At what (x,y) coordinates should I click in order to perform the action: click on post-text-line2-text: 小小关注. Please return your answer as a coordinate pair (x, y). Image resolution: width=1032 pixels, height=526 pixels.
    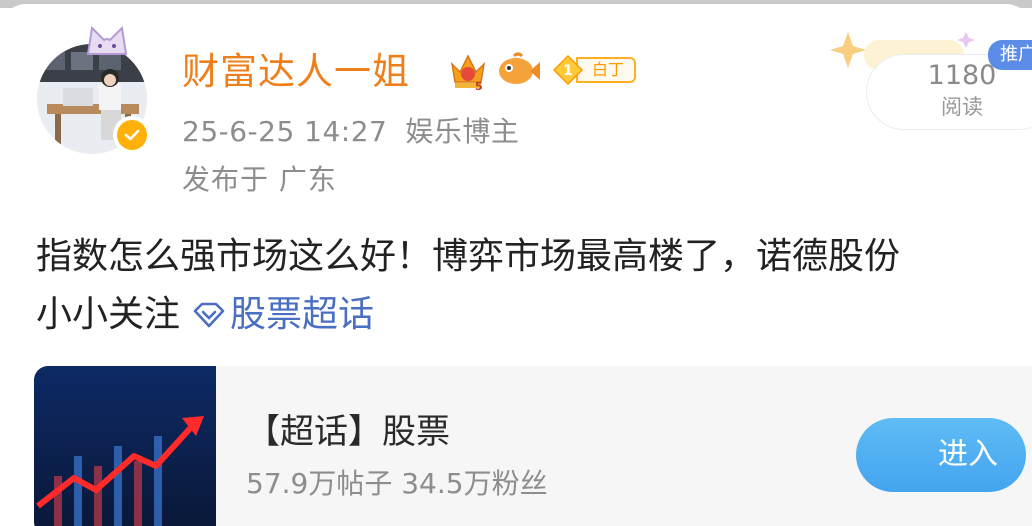
    Looking at the image, I should click on (108, 314).